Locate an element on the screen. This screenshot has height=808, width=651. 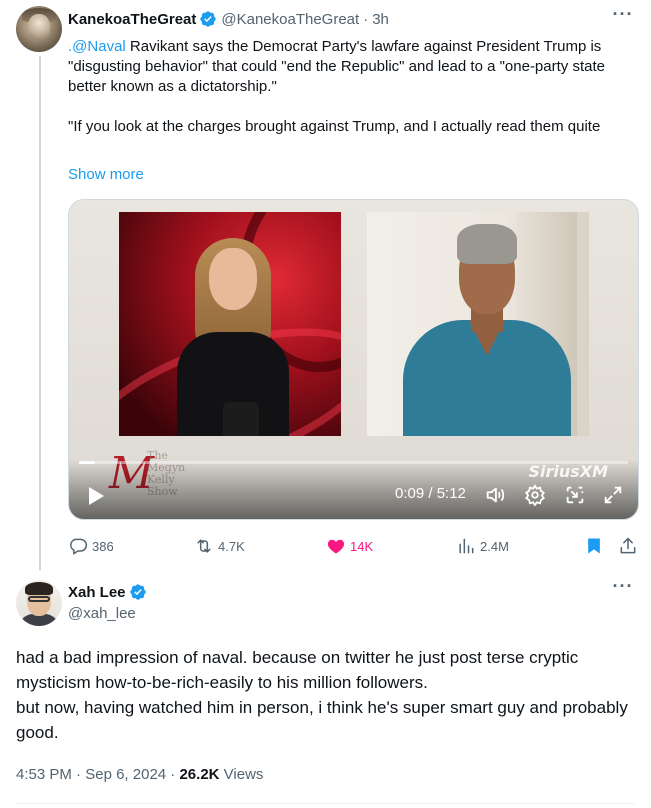
volume-icon is located at coordinates (495, 495).